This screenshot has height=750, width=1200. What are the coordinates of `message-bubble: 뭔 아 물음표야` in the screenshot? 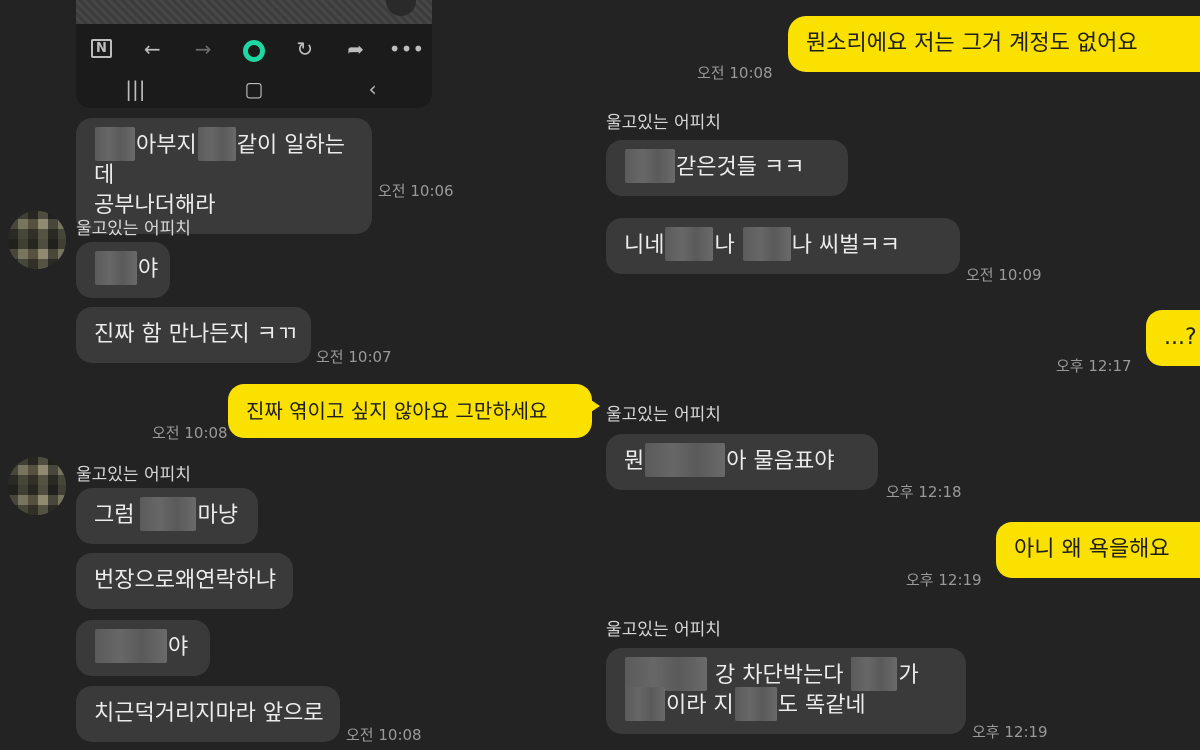 It's located at (742, 462).